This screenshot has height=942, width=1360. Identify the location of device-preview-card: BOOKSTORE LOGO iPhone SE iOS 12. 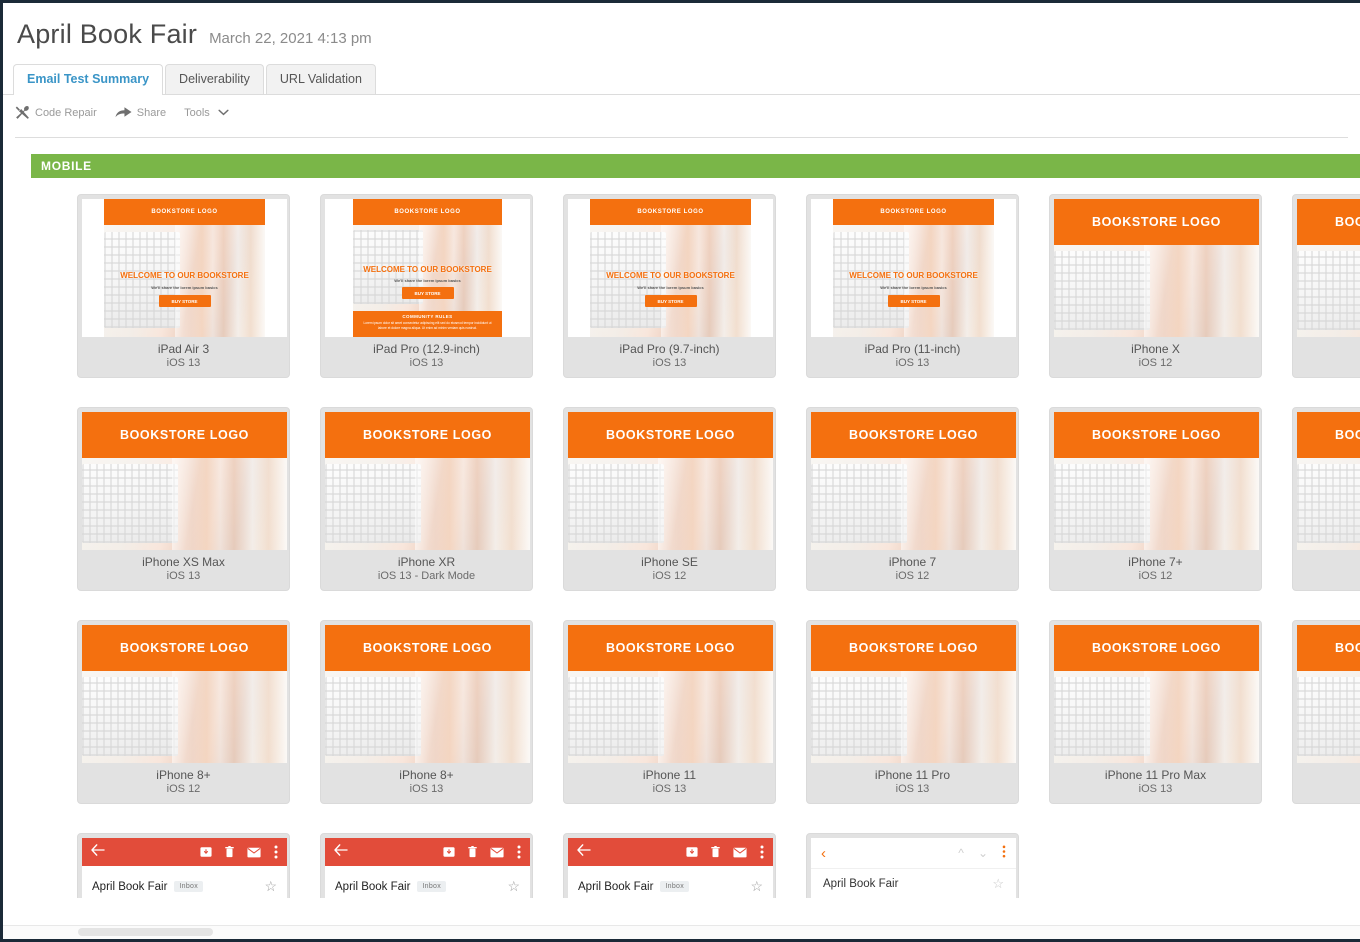
(669, 499).